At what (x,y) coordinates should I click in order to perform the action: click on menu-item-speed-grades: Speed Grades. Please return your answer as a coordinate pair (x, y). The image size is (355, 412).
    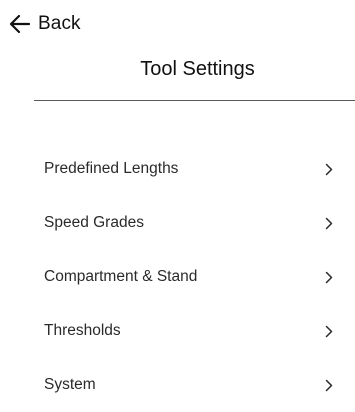
    Looking at the image, I should click on (194, 223).